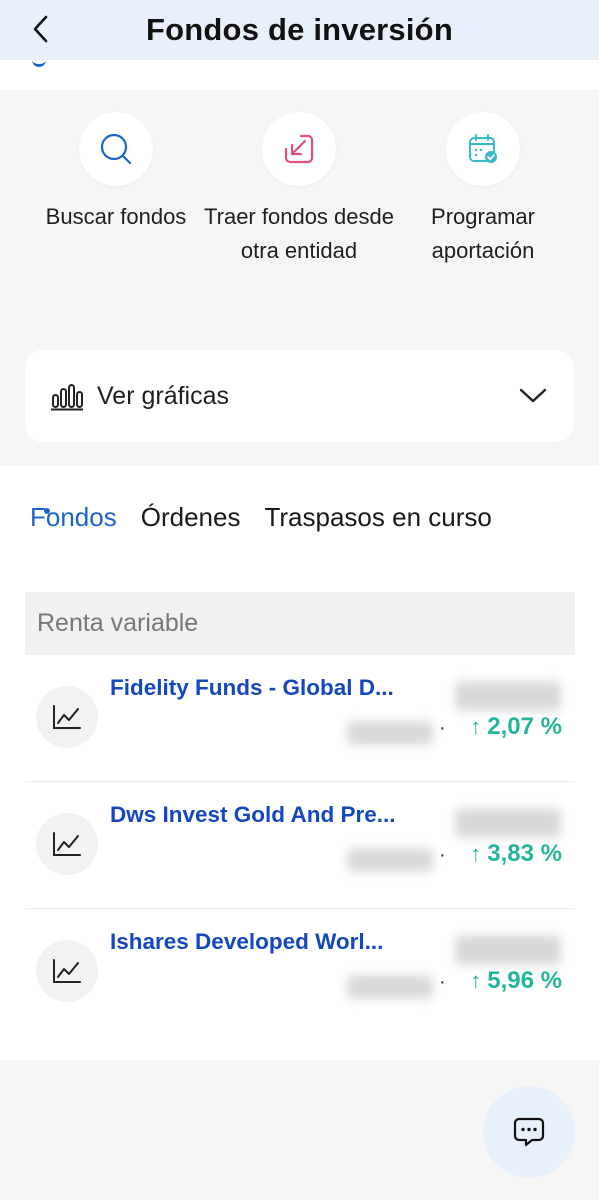  I want to click on chevron-down-icon, so click(533, 395).